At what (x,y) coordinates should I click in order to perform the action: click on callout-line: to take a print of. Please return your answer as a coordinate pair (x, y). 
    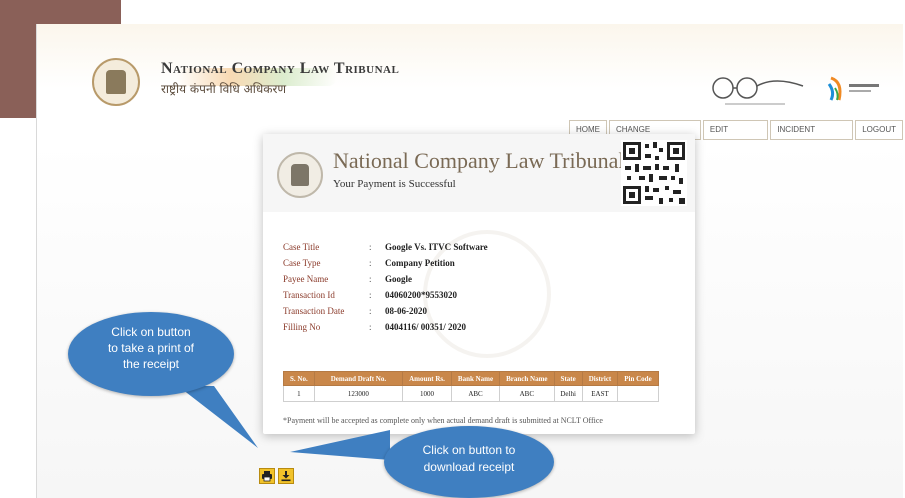
    Looking at the image, I should click on (151, 348).